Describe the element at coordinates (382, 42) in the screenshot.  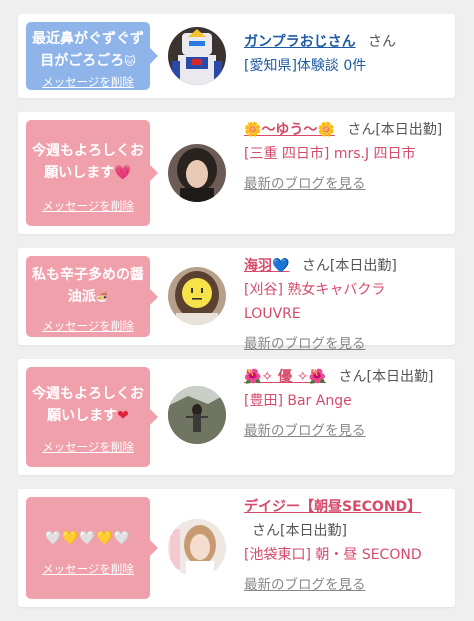
I see `honorific-suffix: さん` at that location.